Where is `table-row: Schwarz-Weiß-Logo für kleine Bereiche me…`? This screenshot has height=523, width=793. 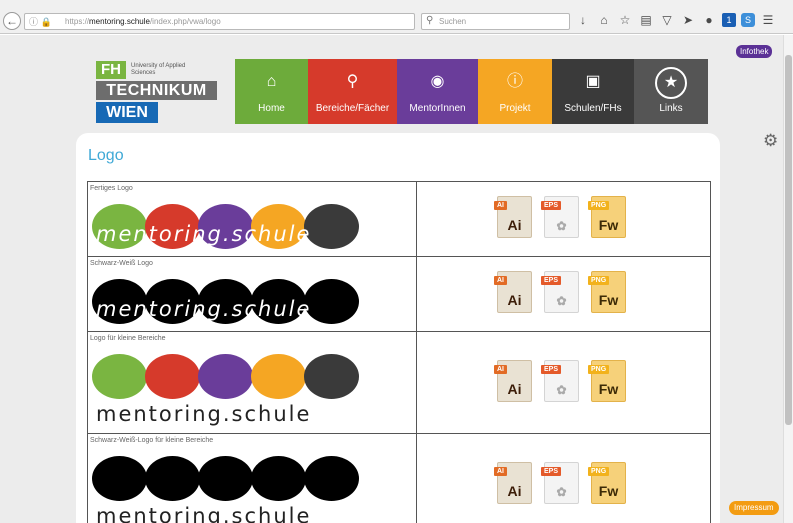
table-row: Schwarz-Weiß-Logo für kleine Bereiche me… is located at coordinates (399, 478).